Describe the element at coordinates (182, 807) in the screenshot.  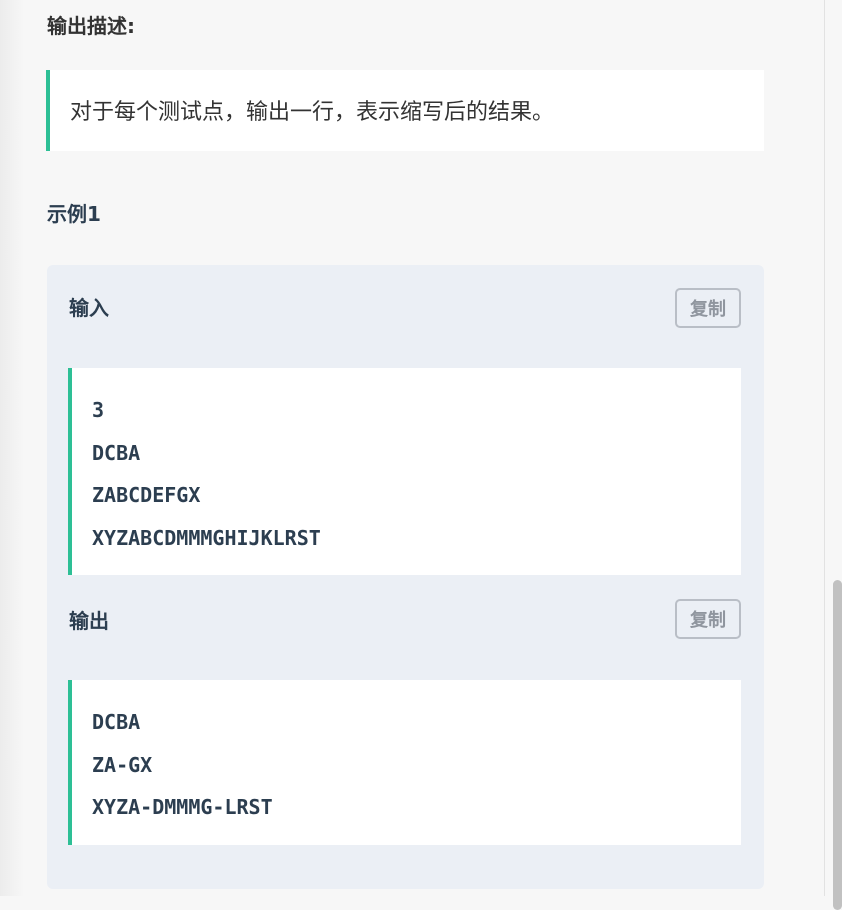
I see `code-line: XYZA-DMMMG-LRST` at that location.